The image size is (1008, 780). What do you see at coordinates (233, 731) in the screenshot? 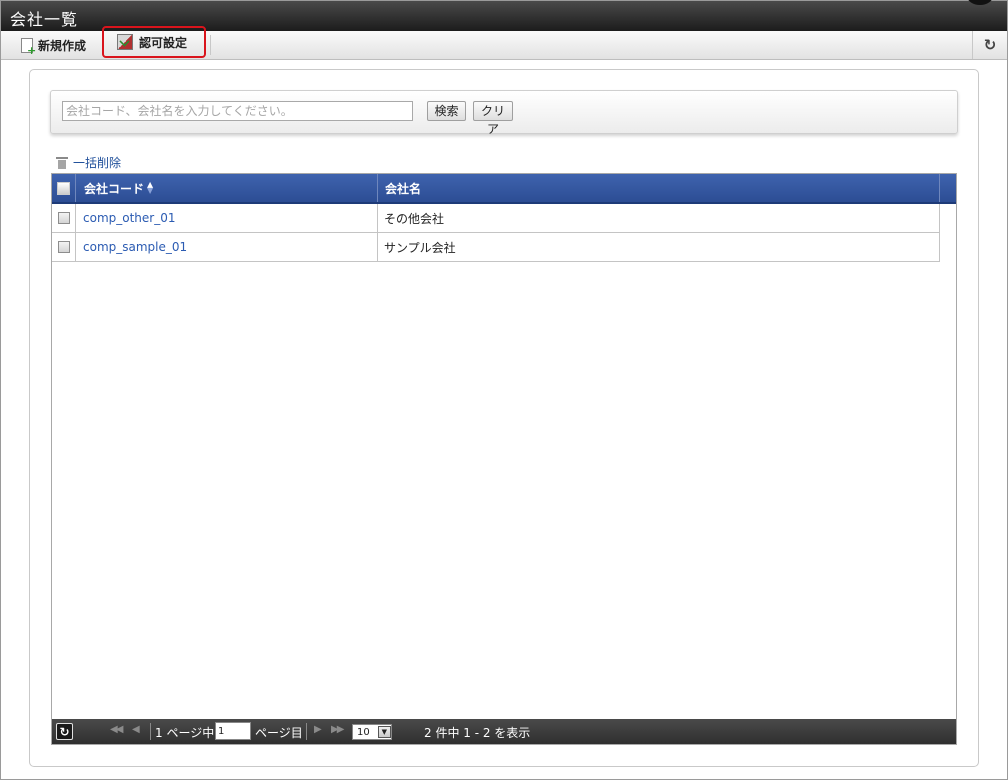
I see `page-number-input` at bounding box center [233, 731].